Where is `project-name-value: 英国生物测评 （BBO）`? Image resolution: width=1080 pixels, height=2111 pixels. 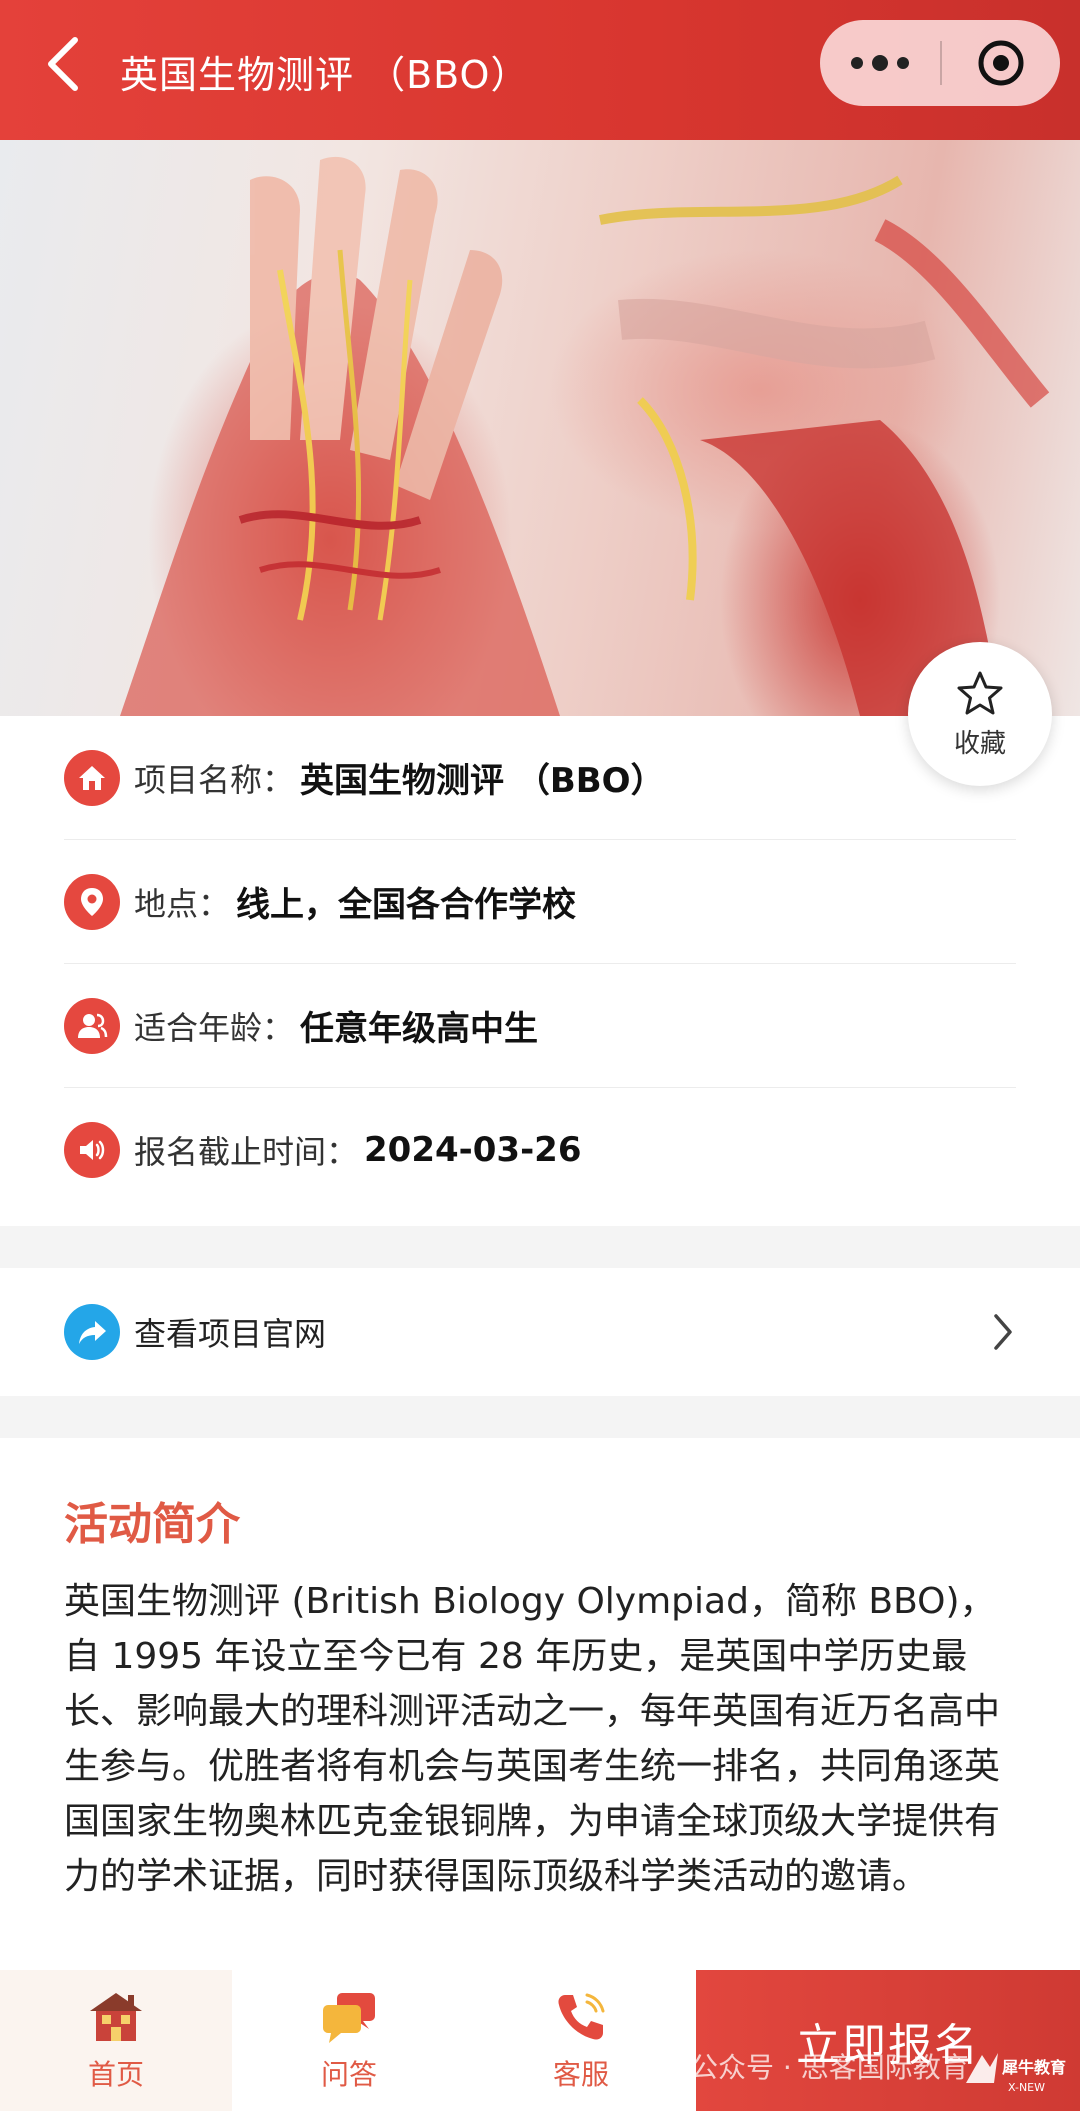 project-name-value: 英国生物测评 （BBO） is located at coordinates (482, 781).